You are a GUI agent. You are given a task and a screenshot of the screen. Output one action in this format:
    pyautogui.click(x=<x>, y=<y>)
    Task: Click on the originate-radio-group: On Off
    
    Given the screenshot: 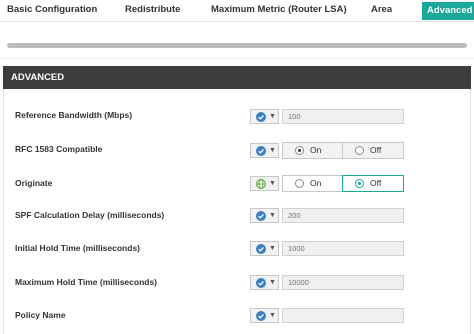 What is the action you would take?
    pyautogui.click(x=343, y=183)
    